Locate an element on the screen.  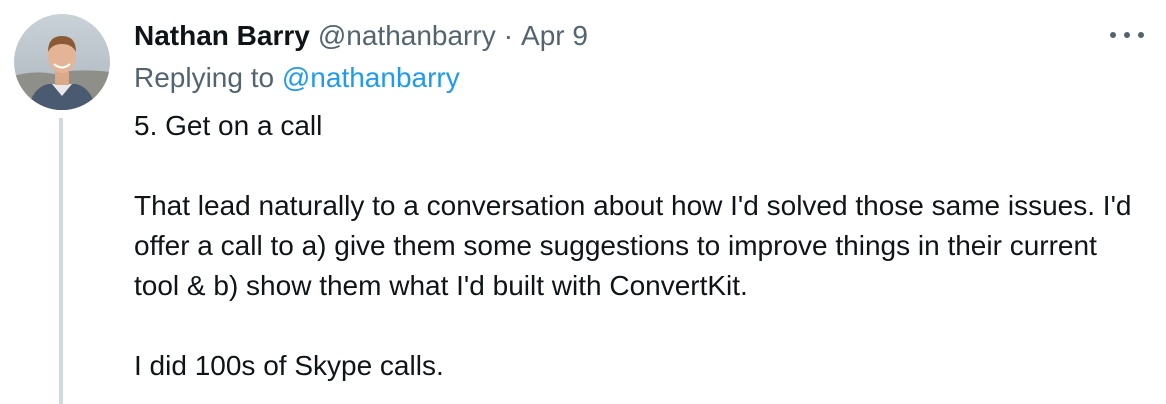
thread-line is located at coordinates (61, 261).